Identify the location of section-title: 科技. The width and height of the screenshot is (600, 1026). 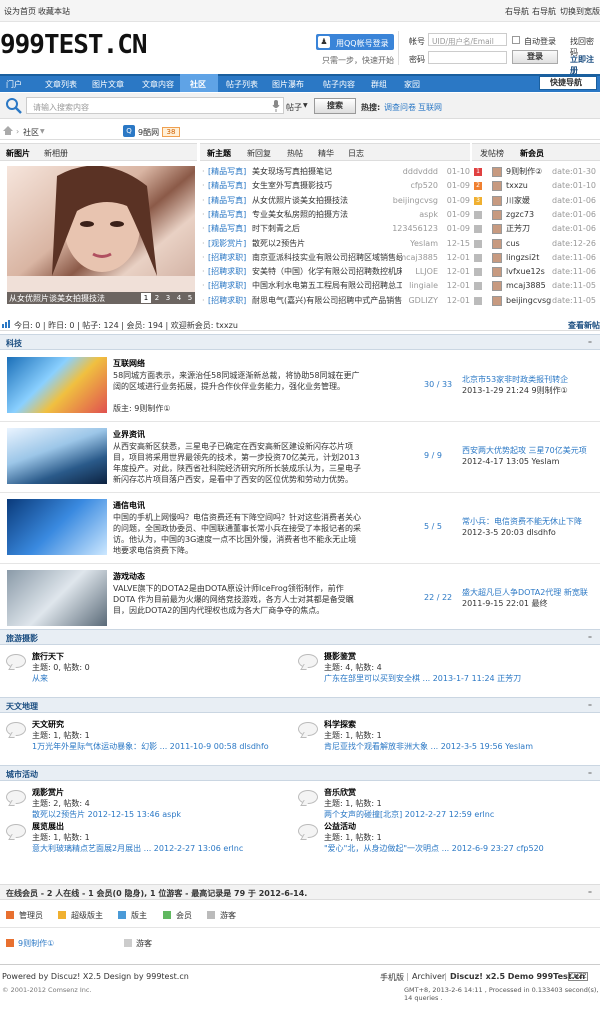
(14, 343).